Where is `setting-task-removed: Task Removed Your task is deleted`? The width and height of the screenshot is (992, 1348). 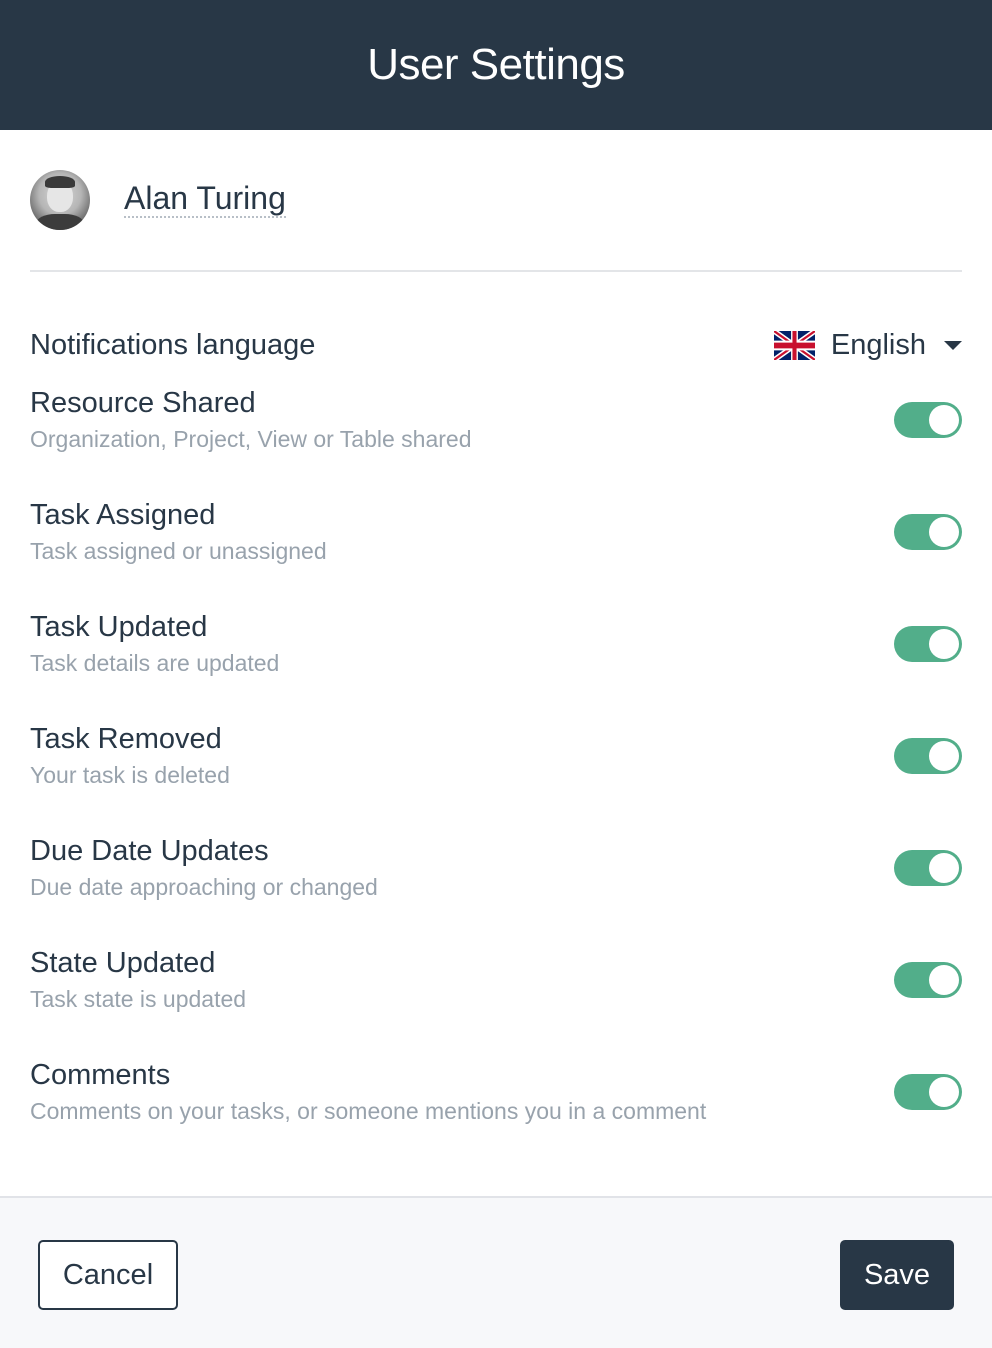
setting-task-removed: Task Removed Your task is deleted is located at coordinates (496, 774).